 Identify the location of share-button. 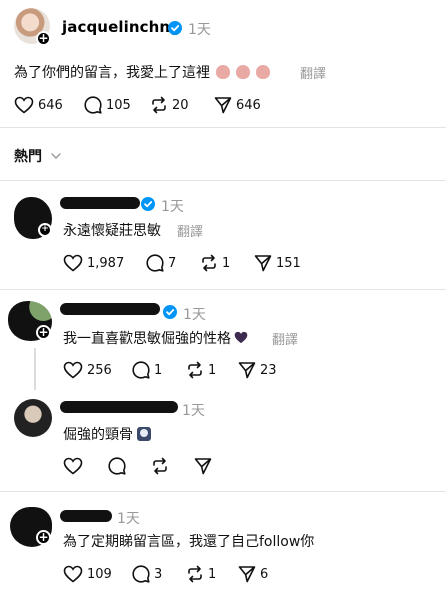
(203, 466).